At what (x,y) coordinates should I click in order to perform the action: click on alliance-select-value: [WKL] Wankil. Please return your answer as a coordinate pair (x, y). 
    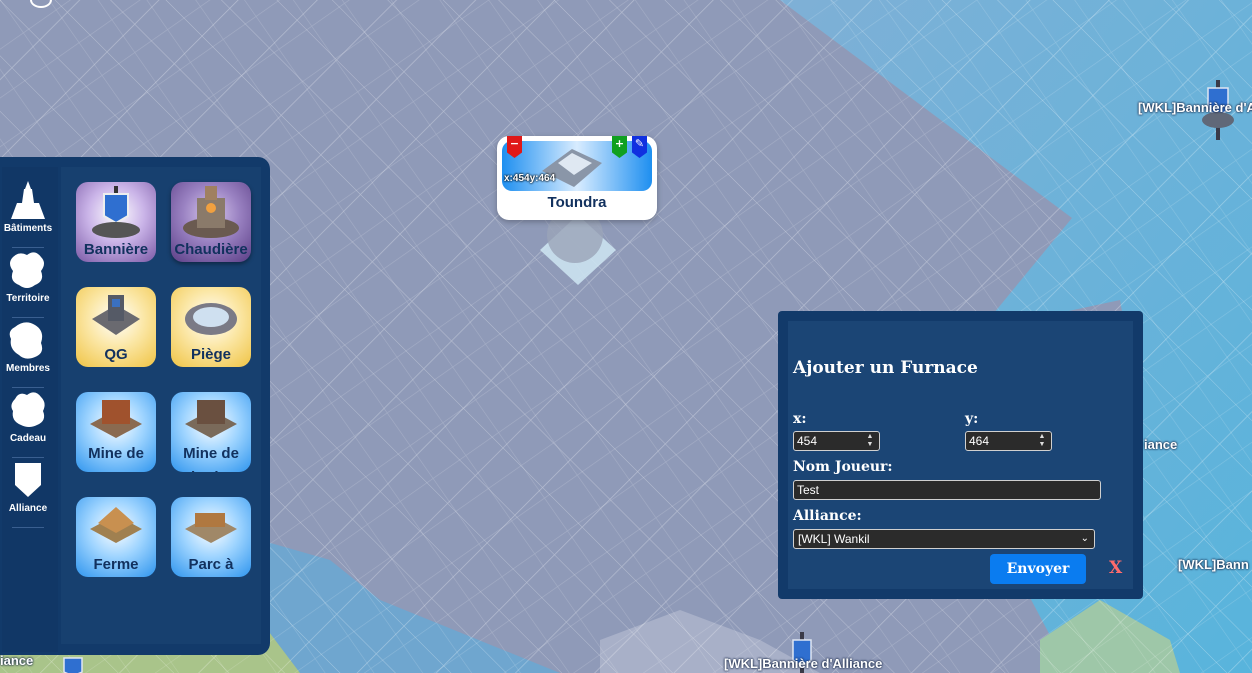
    Looking at the image, I should click on (834, 539).